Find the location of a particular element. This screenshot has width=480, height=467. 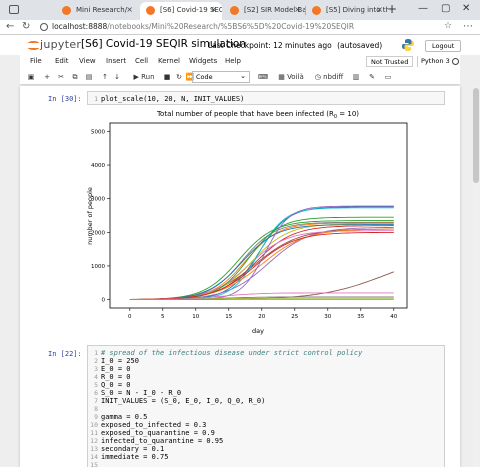

cut-icon: ✂ is located at coordinates (61, 77).